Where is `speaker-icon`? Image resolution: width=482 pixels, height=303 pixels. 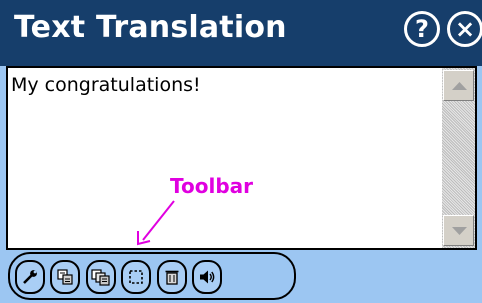 speaker-icon is located at coordinates (207, 277).